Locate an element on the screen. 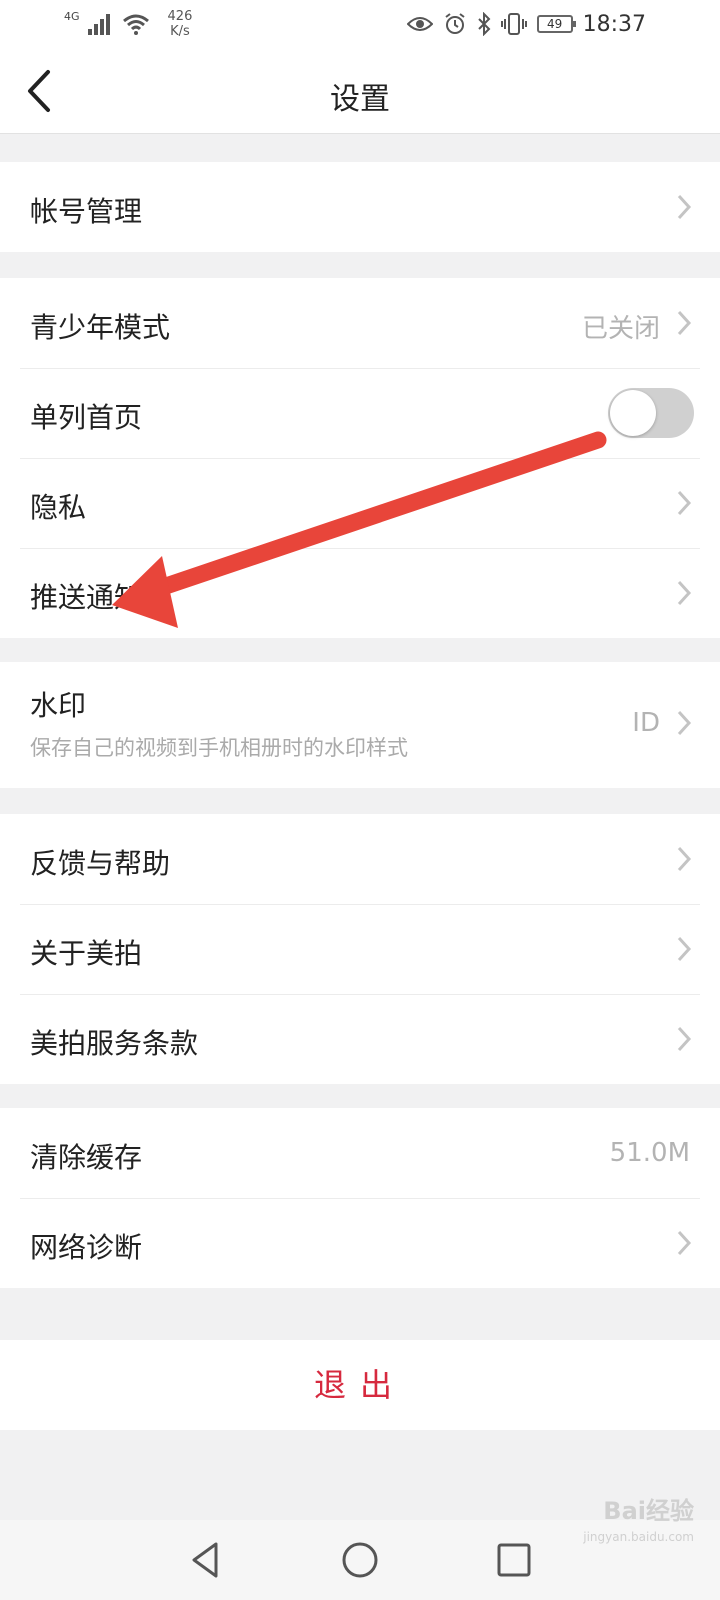  row-label: 推送通知 is located at coordinates (86, 597).